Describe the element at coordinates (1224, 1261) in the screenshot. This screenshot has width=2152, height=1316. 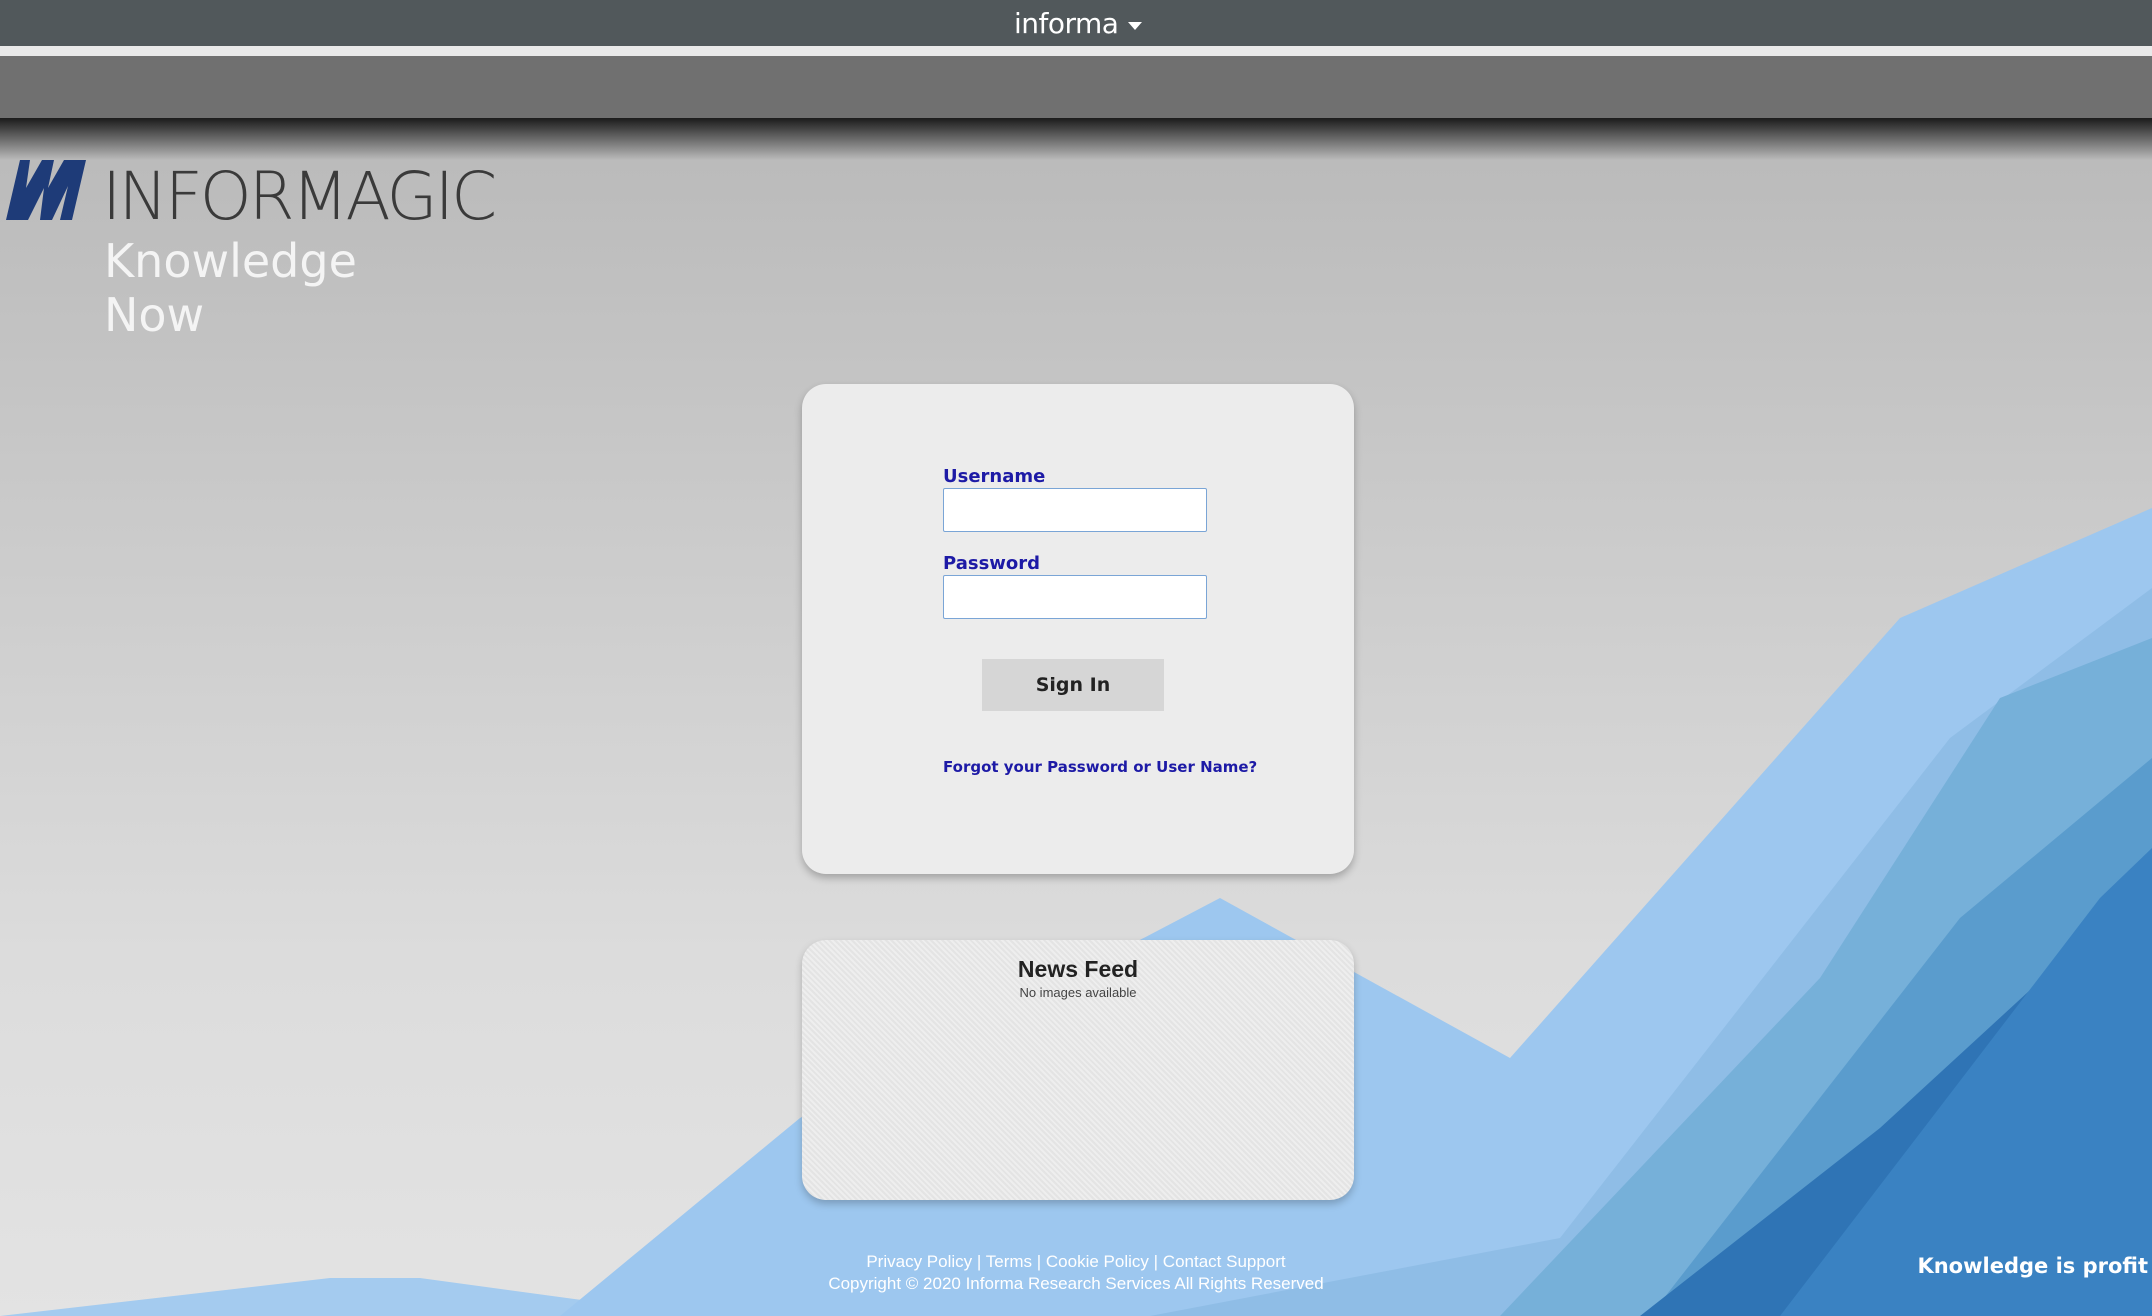
I see `contact-support-link: Contact Support` at that location.